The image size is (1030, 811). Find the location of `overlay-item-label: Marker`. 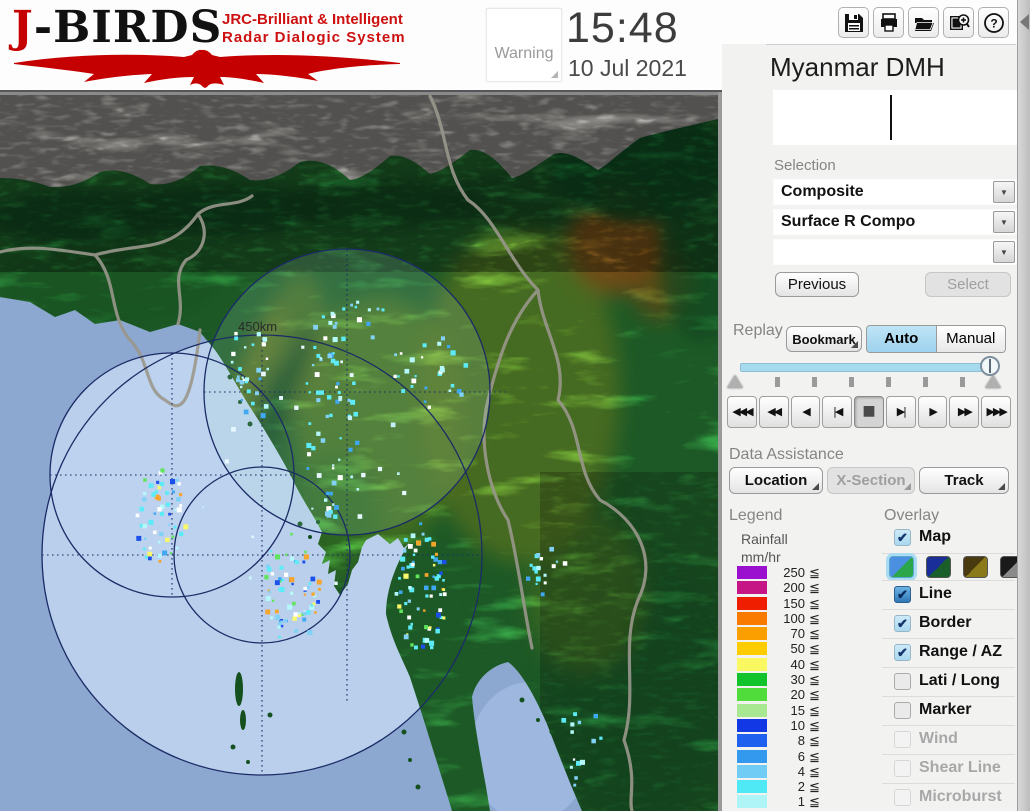

overlay-item-label: Marker is located at coordinates (945, 709).